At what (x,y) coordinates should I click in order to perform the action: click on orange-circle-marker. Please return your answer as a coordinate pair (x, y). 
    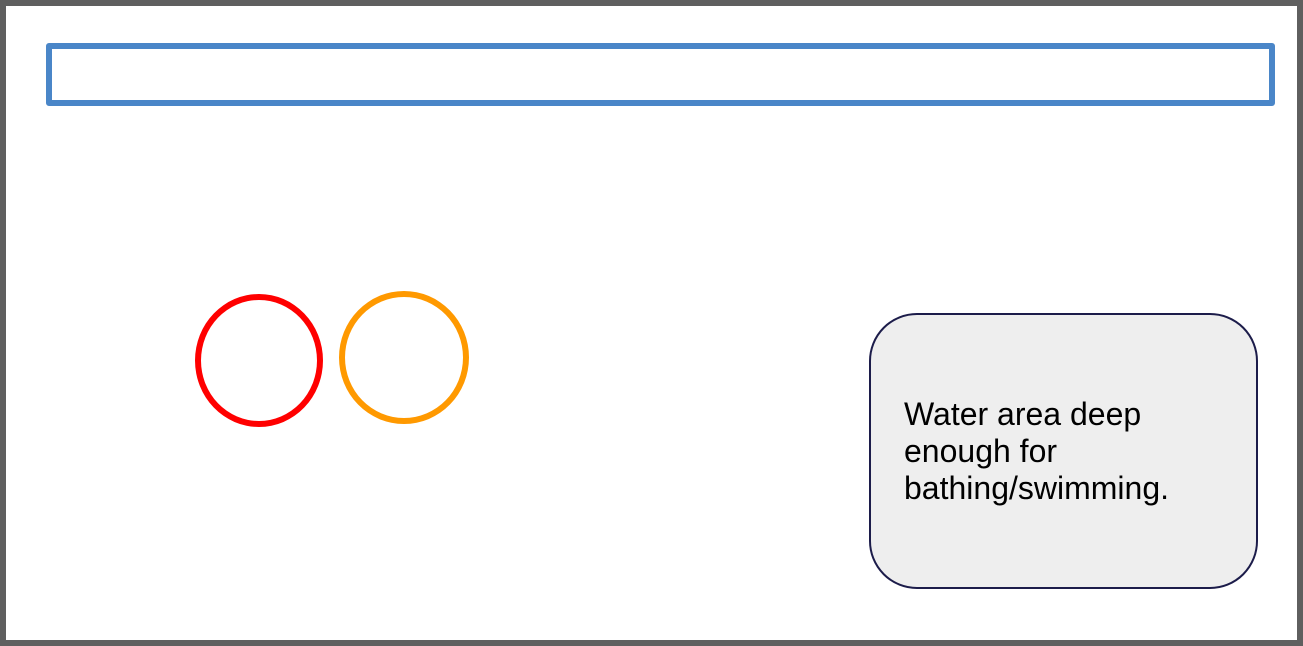
    Looking at the image, I should click on (404, 357).